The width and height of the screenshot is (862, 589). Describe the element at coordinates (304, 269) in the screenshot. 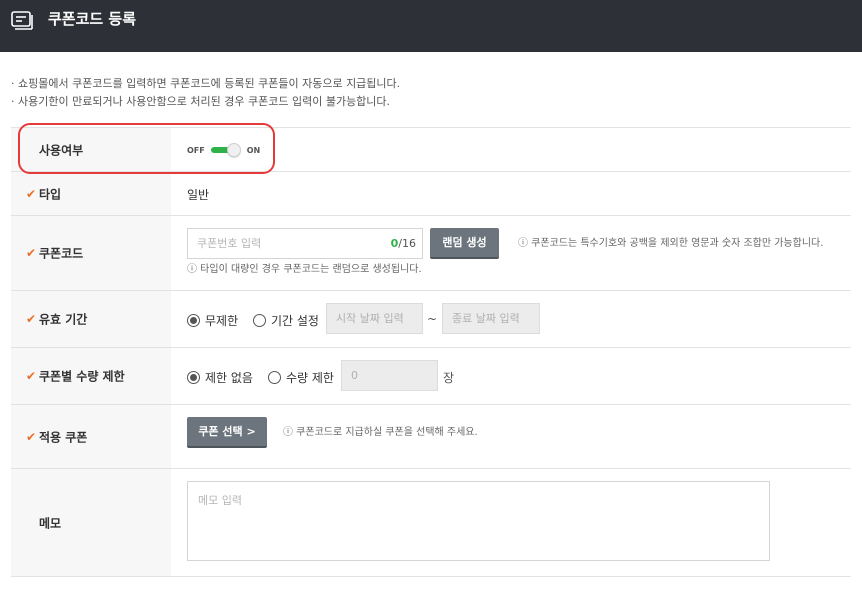

I see `code-help-below: ⓘ 타입이 대량인 경우 쿠폰코드는 랜덤으로 생성됩니다.` at that location.